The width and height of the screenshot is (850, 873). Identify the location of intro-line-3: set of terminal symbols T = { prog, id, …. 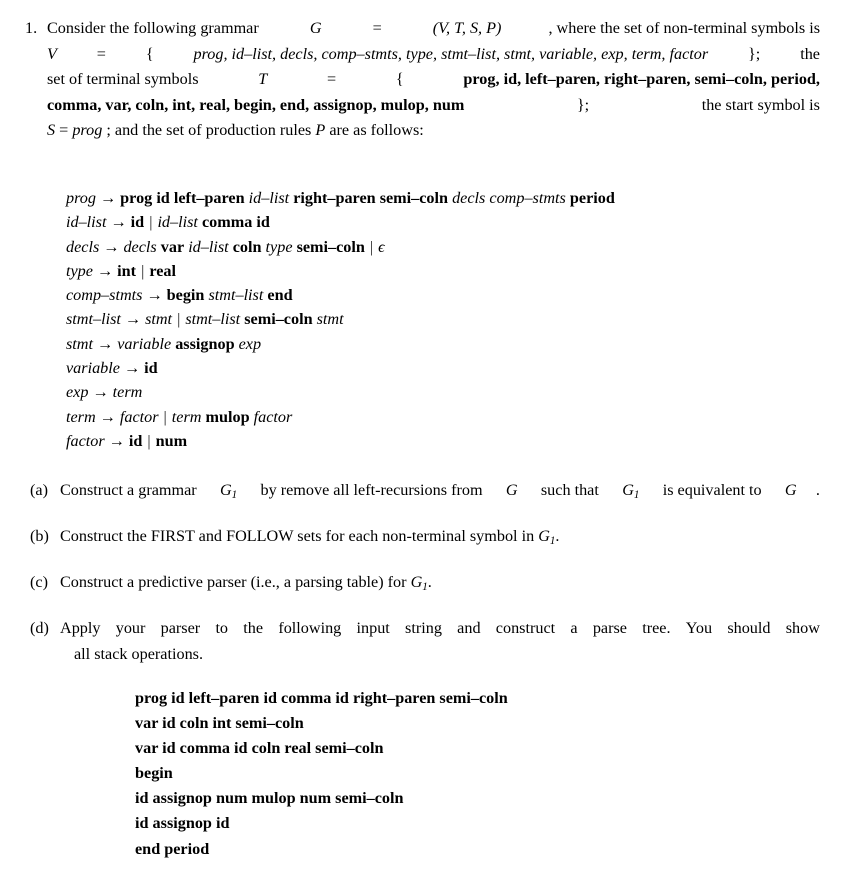
(433, 80).